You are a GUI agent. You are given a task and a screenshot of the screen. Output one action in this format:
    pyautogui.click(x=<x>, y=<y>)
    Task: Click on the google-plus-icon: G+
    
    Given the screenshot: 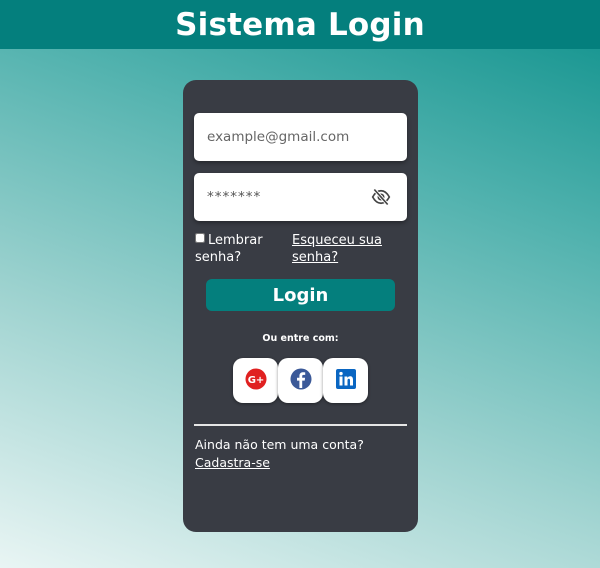 What is the action you would take?
    pyautogui.click(x=256, y=381)
    